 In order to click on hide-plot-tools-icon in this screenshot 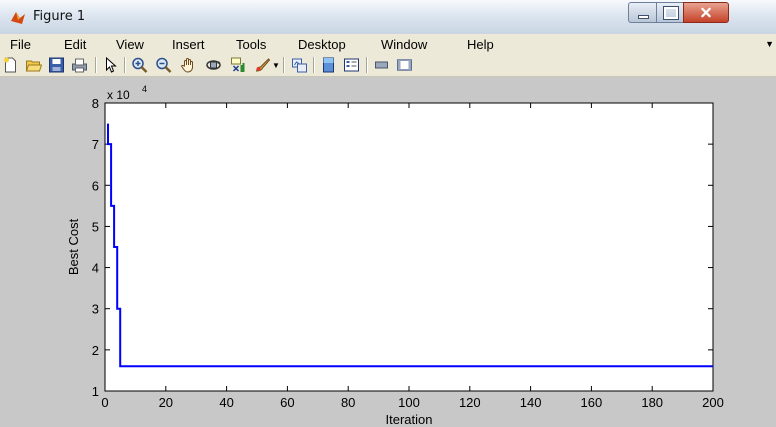, I will do `click(381, 65)`.